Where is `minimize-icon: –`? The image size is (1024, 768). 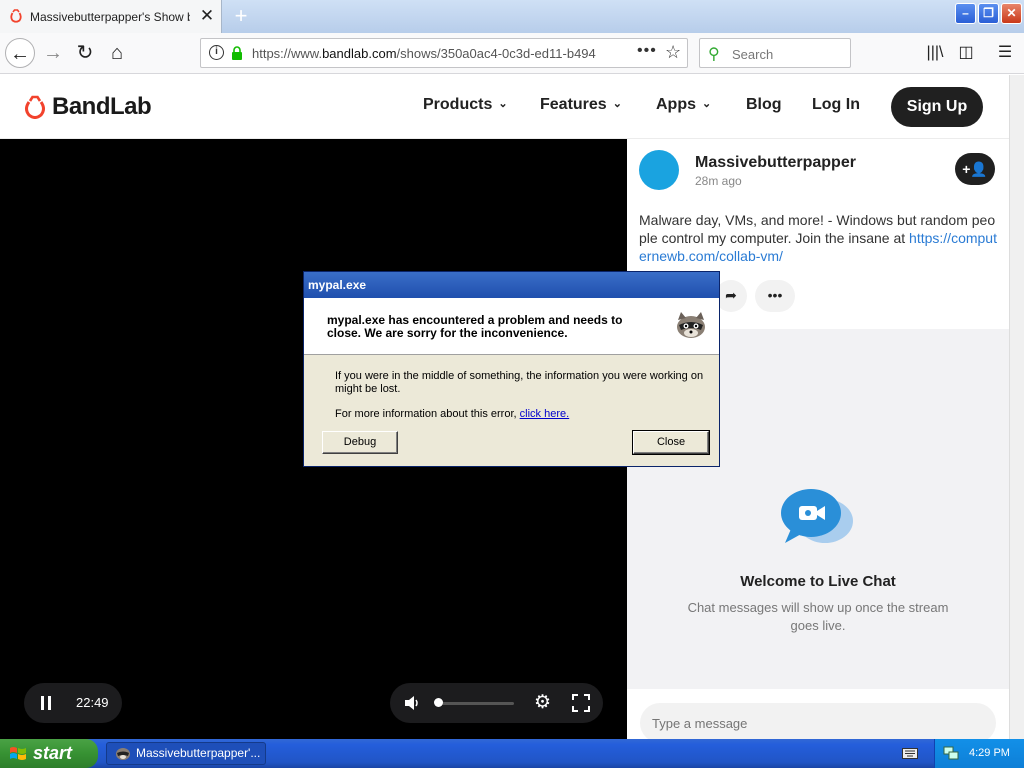
minimize-icon: – is located at coordinates (965, 13).